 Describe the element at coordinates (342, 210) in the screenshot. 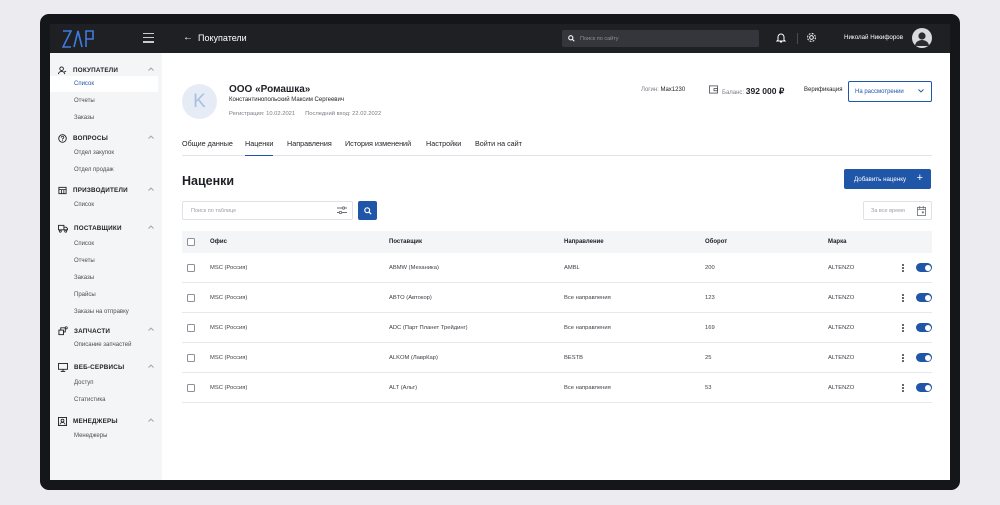

I see `filter-icon` at that location.